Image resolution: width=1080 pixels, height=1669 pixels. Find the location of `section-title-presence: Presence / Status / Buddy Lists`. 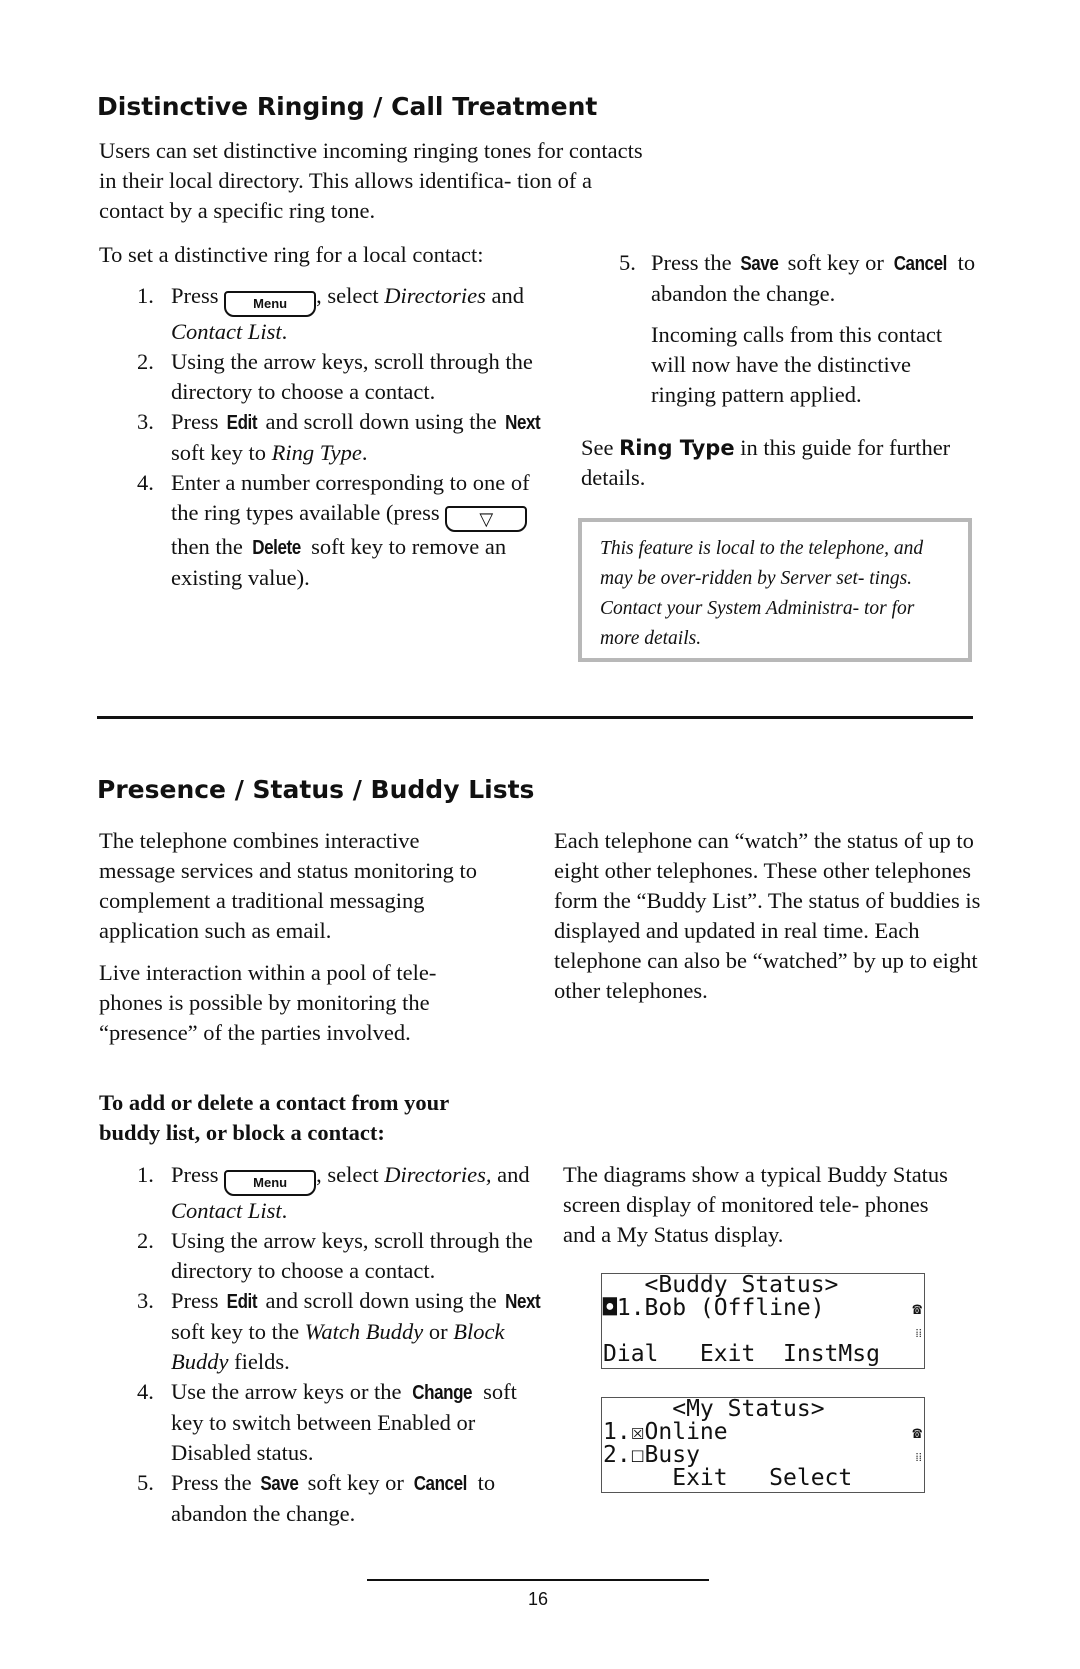

section-title-presence: Presence / Status / Buddy Lists is located at coordinates (316, 789).